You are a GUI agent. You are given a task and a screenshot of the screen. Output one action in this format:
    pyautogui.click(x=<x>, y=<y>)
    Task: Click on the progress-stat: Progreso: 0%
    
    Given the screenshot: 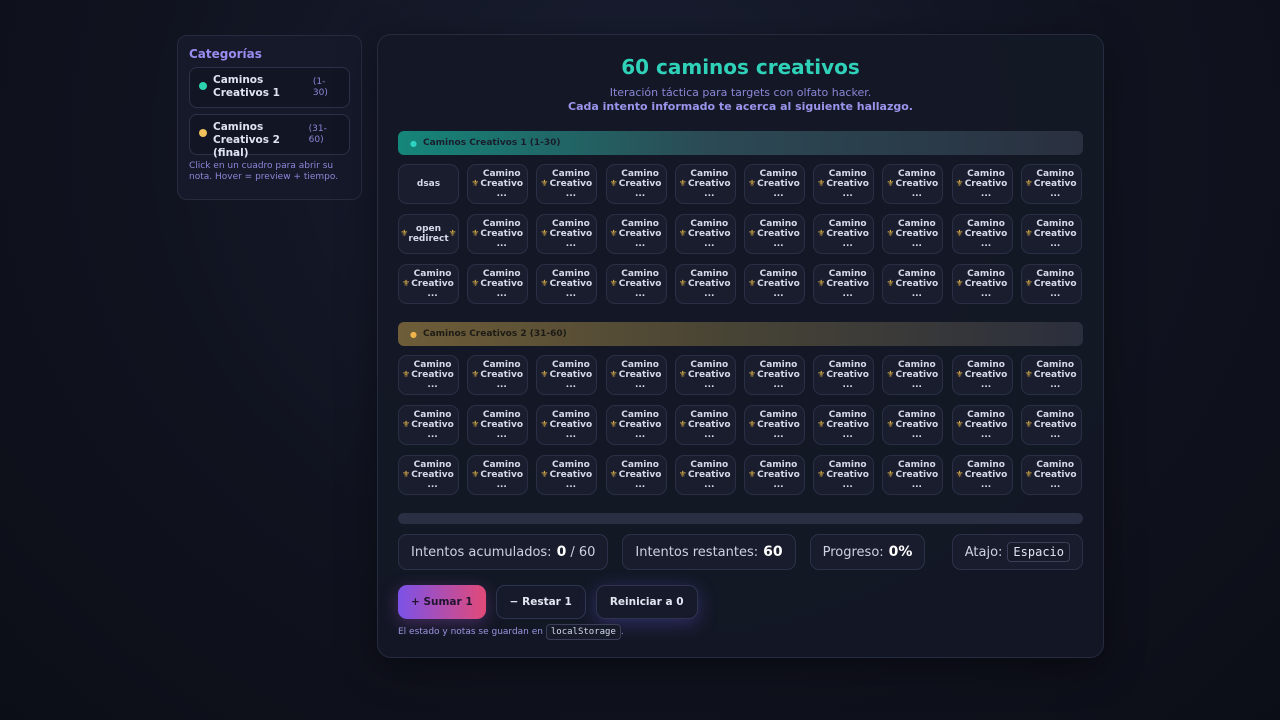 What is the action you would take?
    pyautogui.click(x=867, y=552)
    